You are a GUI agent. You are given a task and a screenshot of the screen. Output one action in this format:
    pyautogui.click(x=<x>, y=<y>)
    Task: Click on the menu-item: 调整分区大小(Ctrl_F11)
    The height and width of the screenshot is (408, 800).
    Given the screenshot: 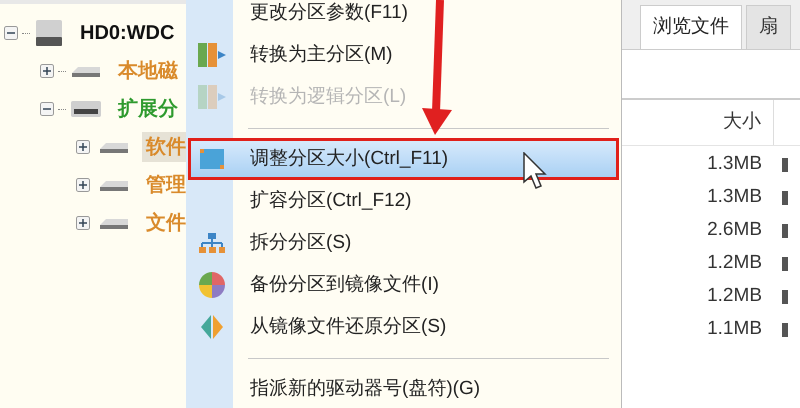 What is the action you would take?
    pyautogui.click(x=403, y=159)
    